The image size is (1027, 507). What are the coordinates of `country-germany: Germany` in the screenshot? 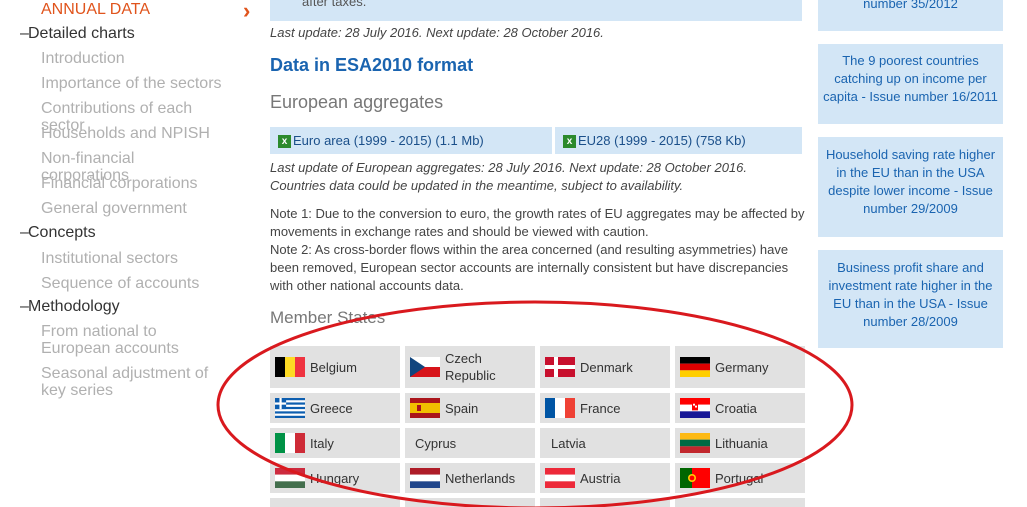 It's located at (740, 367).